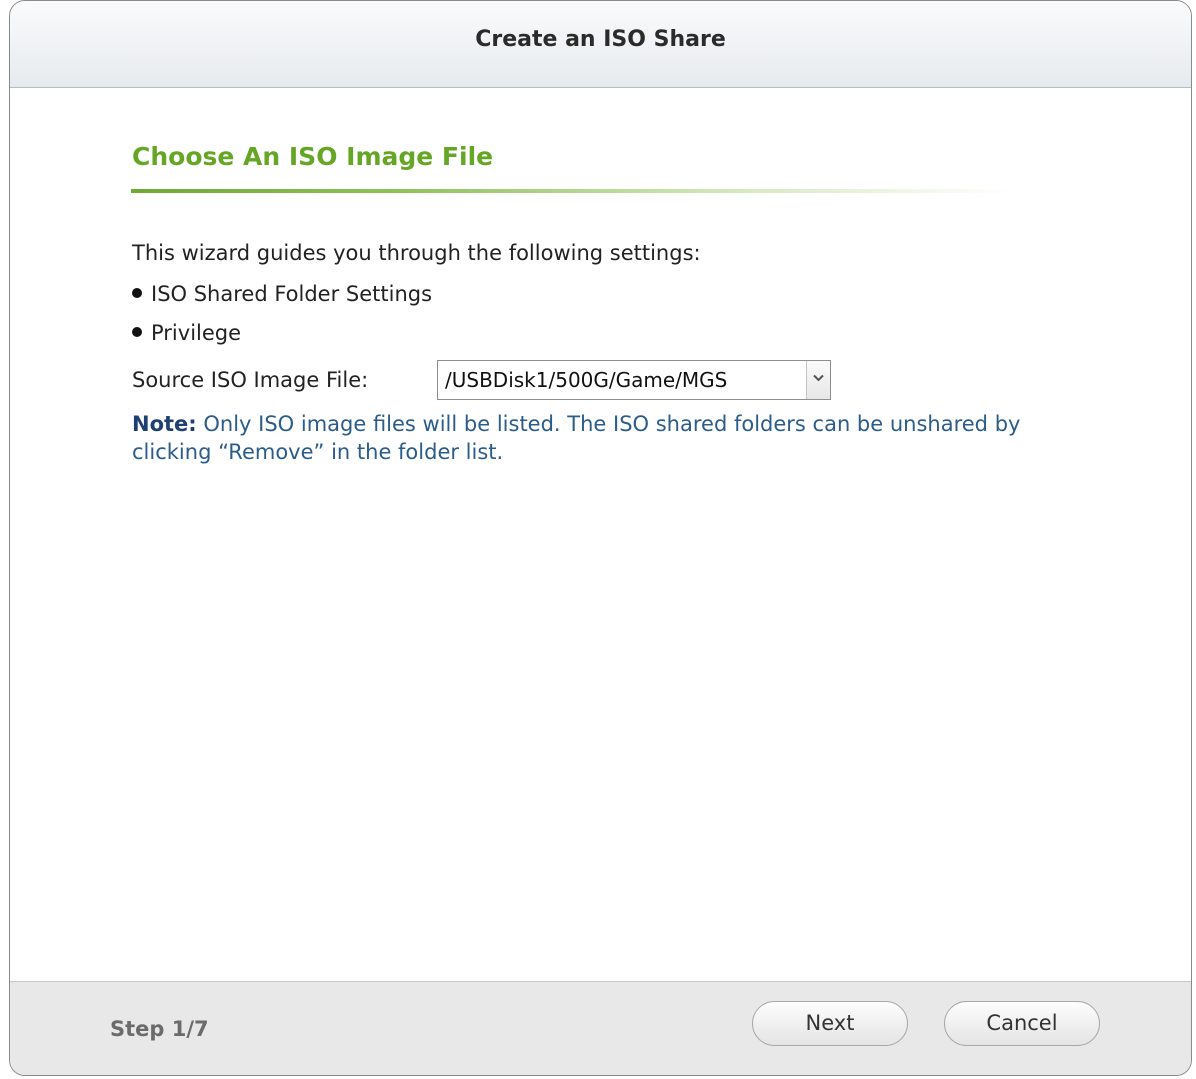  I want to click on next-button: Next, so click(830, 1023).